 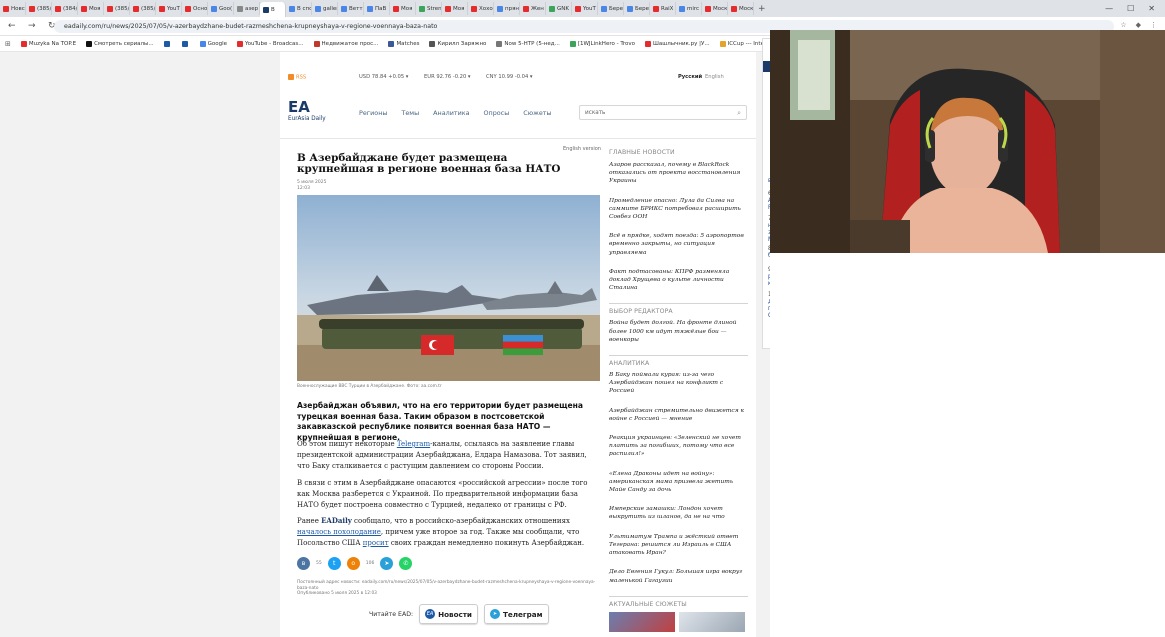 What do you see at coordinates (48, 43) in the screenshot?
I see `bookmark-item: Muzyka Na TOP.E` at bounding box center [48, 43].